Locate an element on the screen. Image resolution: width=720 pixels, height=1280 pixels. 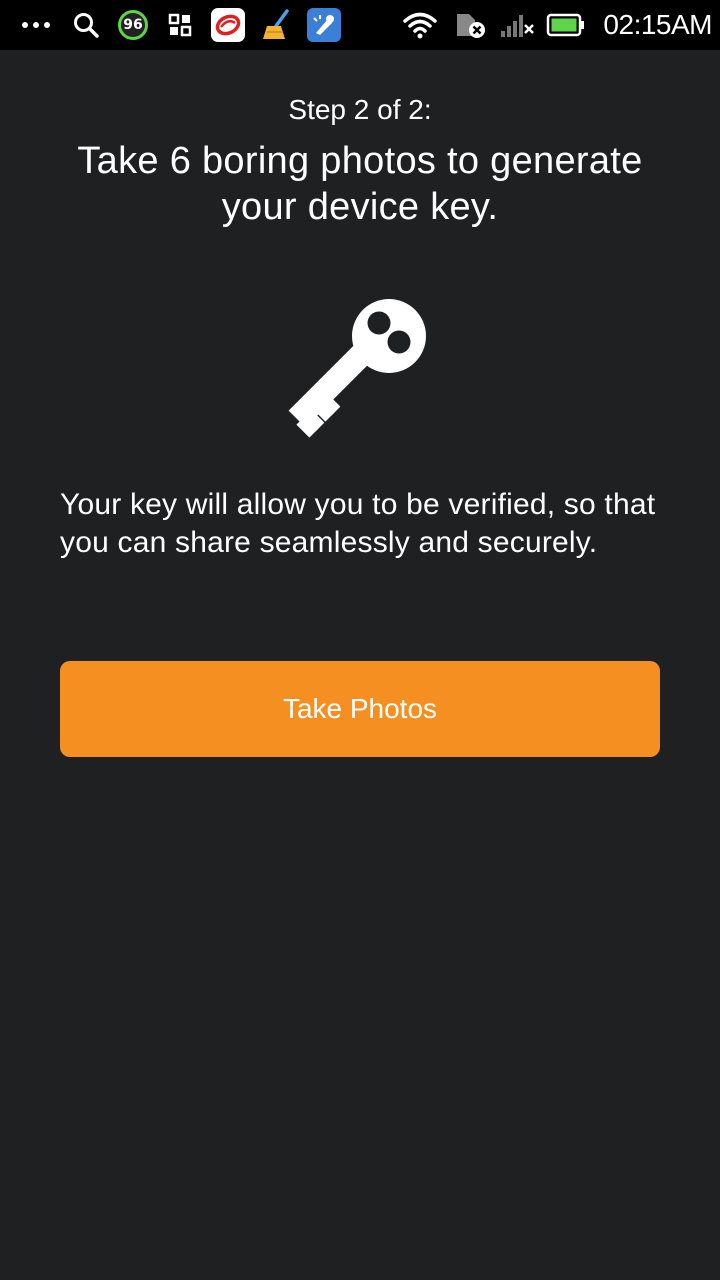
take-photos-button: Take Photos is located at coordinates (360, 709).